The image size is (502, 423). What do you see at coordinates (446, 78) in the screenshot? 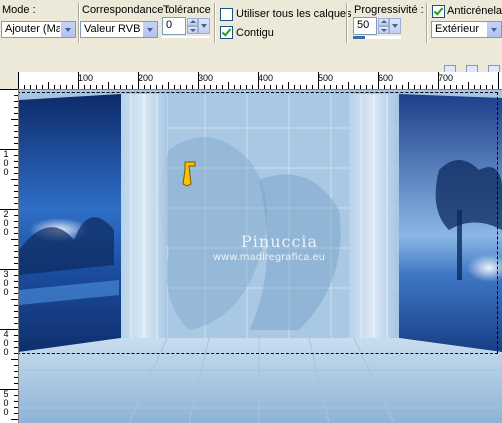
I see `ruler-label: 700` at bounding box center [446, 78].